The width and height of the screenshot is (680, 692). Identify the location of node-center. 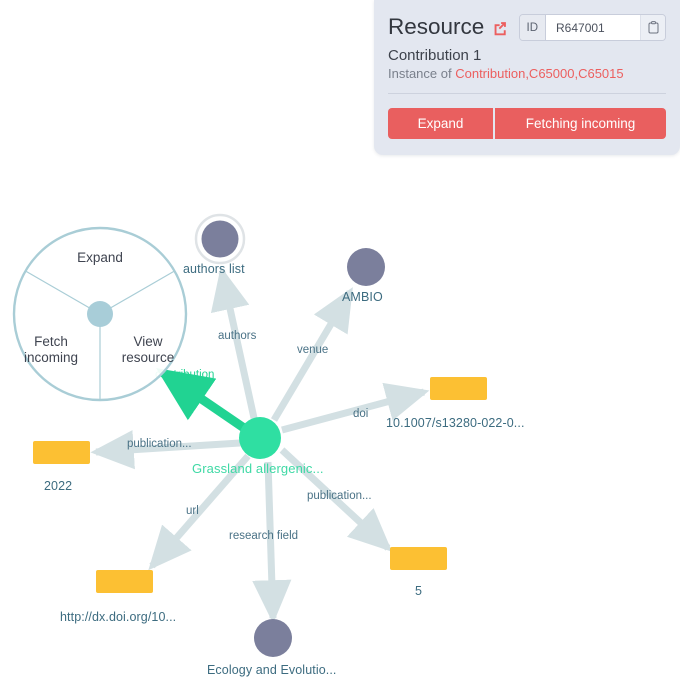
(260, 438).